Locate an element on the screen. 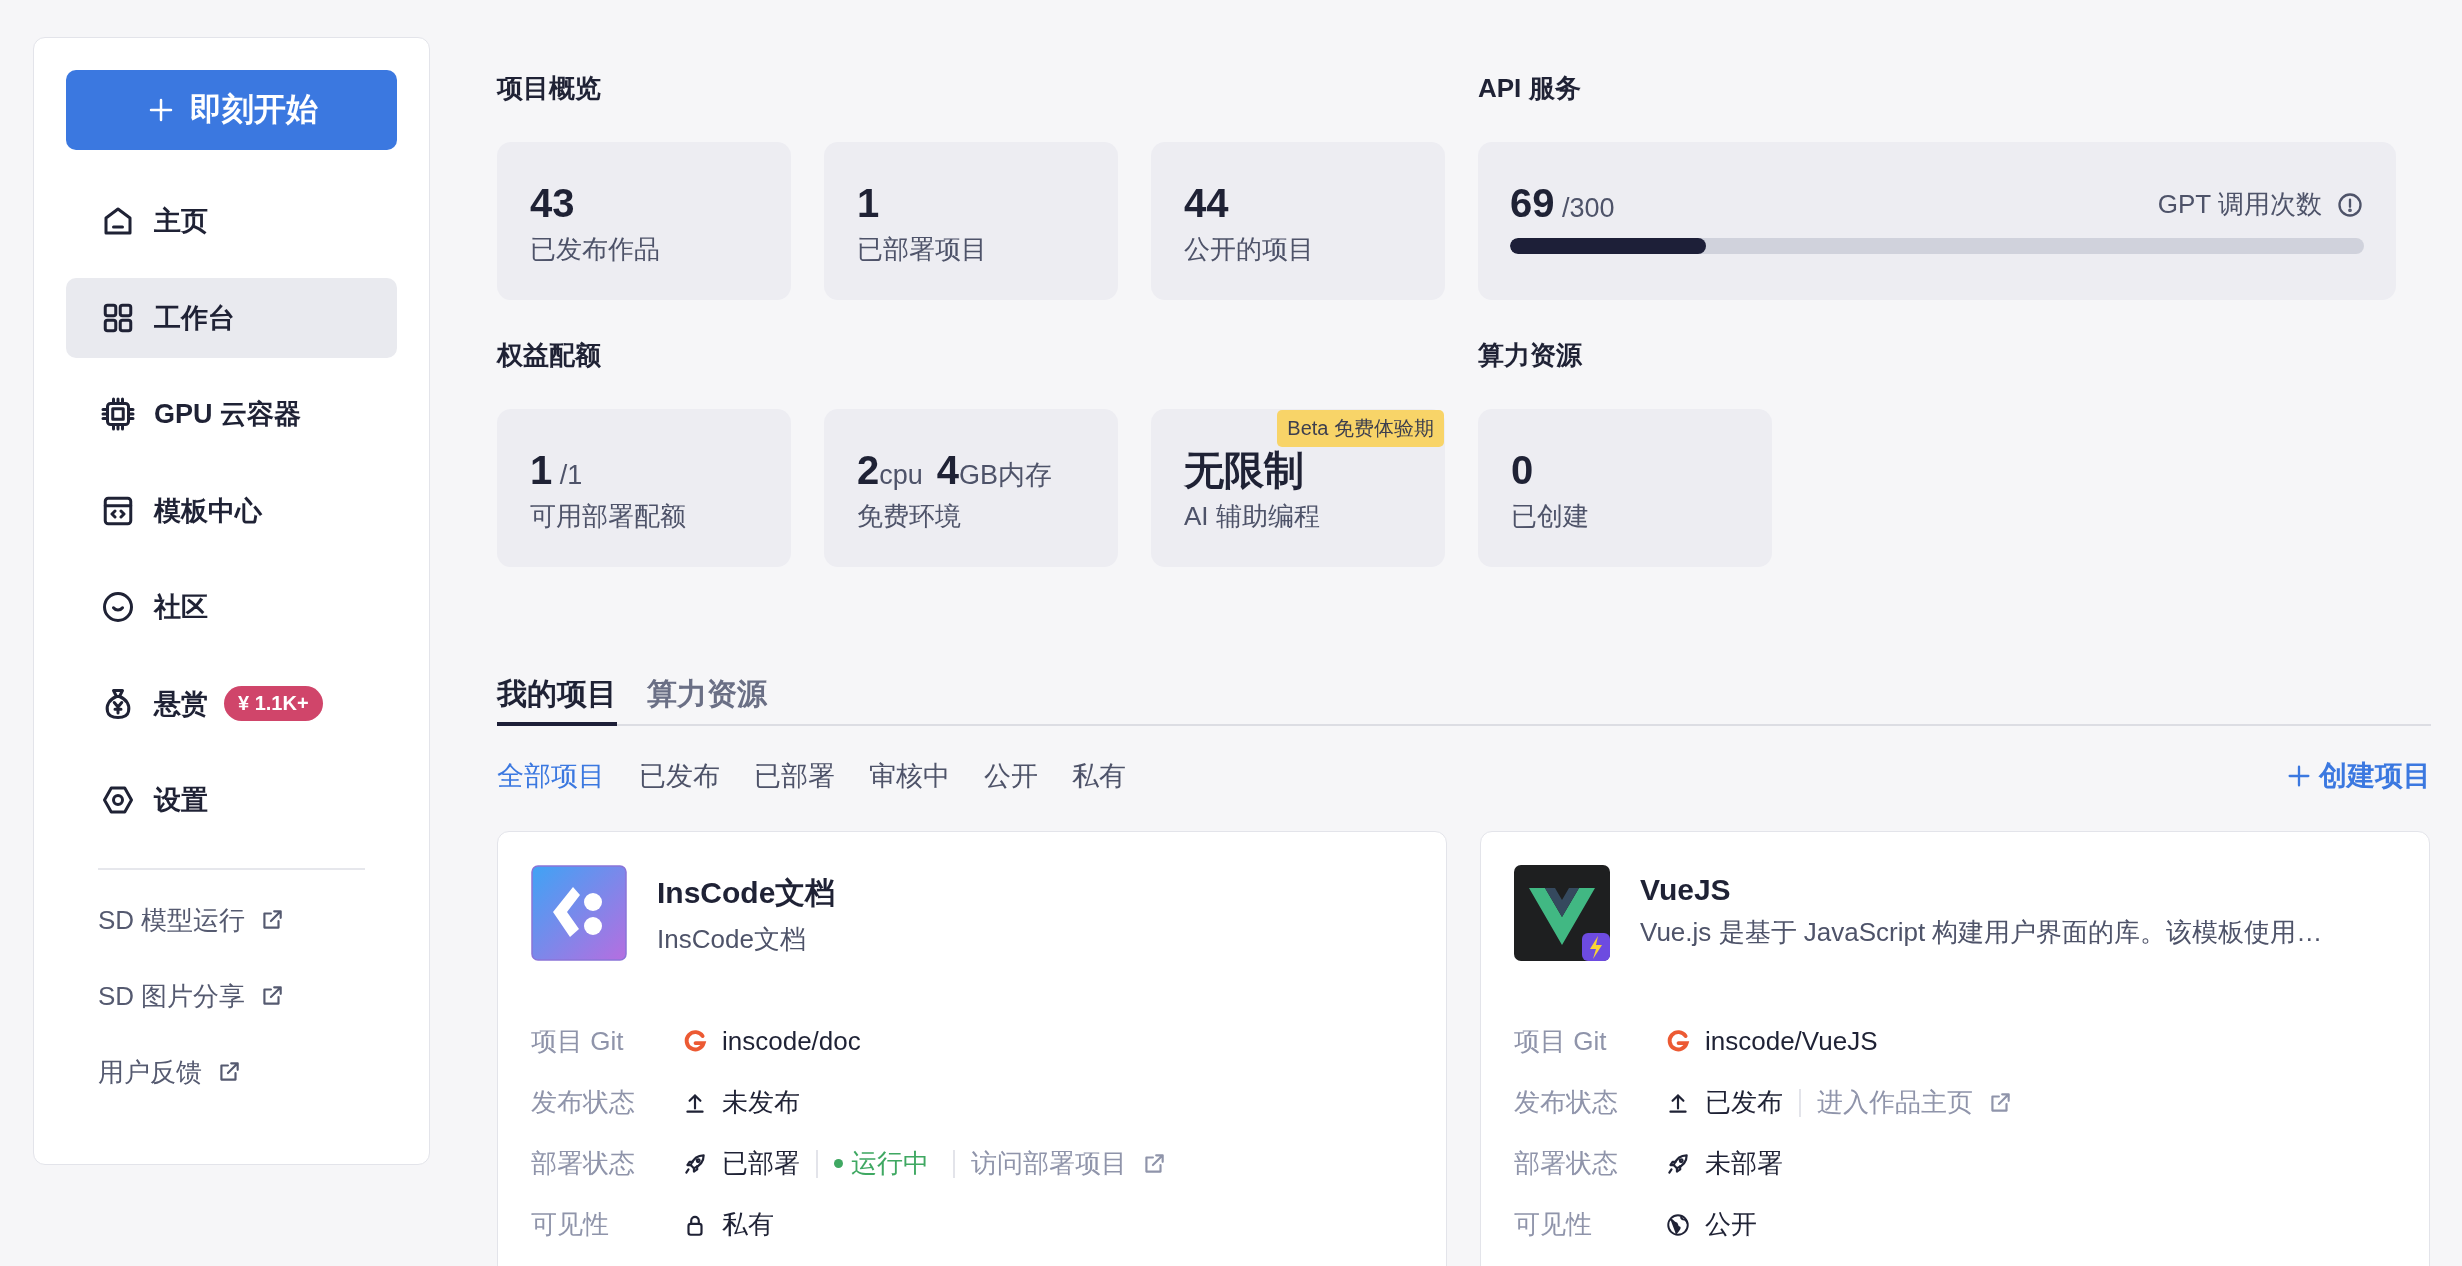 This screenshot has width=2462, height=1266. tab: 我的项目 is located at coordinates (557, 700).